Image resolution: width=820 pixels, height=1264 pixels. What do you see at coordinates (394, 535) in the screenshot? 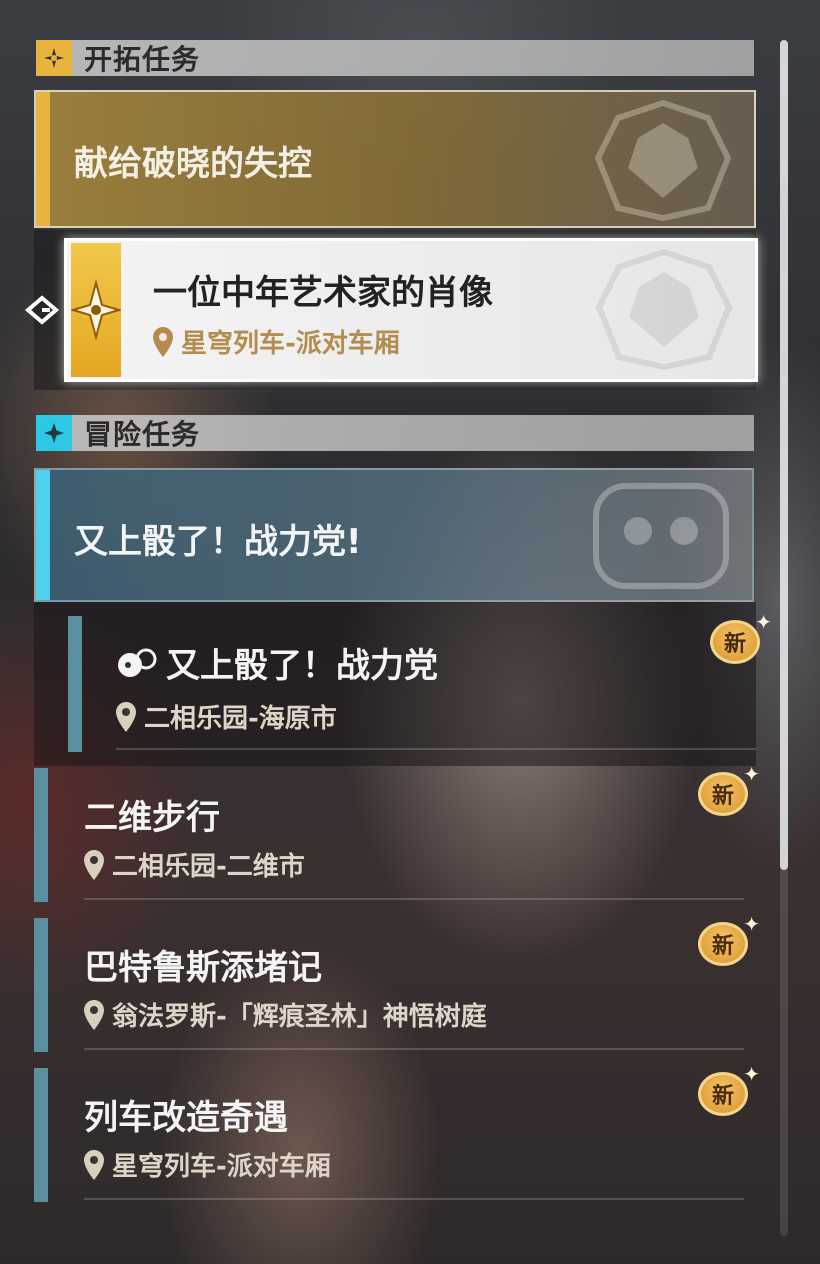
I see `quest-card-adventure: 又上骰了！战力党!` at bounding box center [394, 535].